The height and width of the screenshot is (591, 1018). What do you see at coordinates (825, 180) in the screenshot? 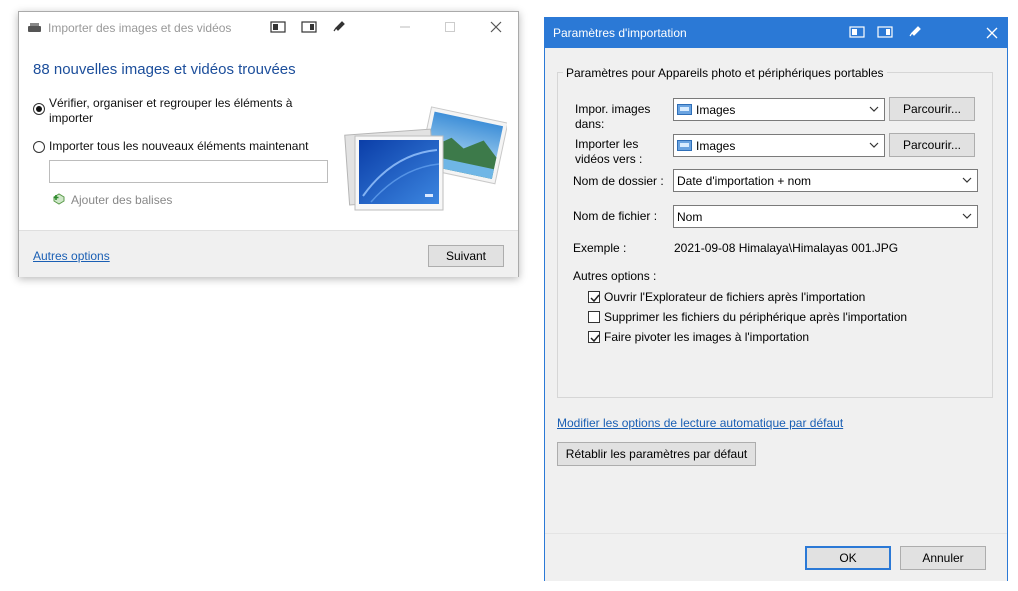
I see `folder-name-dropdown: Date d'importation + nom` at bounding box center [825, 180].